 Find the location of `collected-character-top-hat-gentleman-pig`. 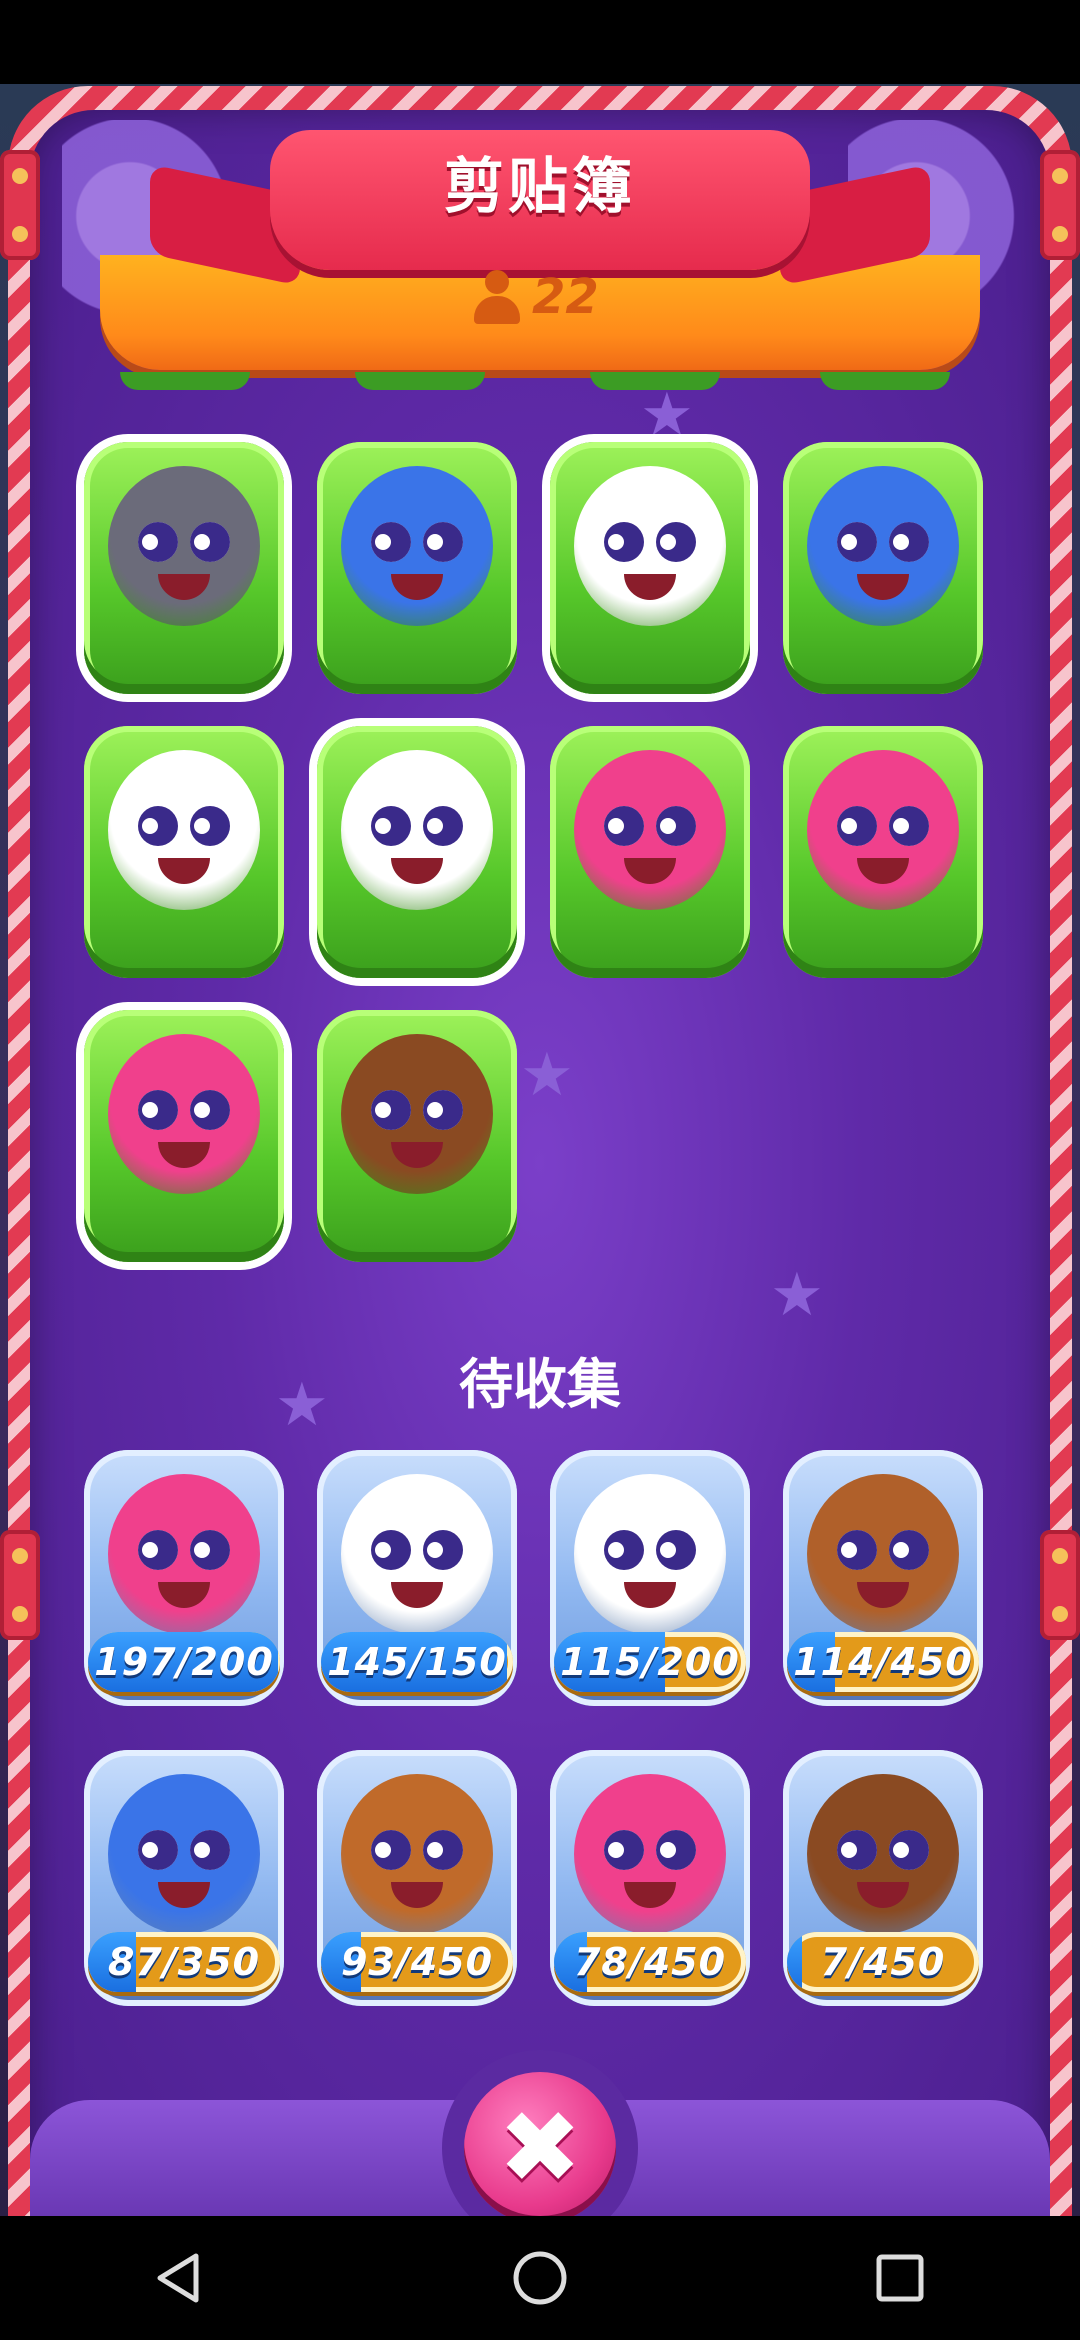

collected-character-top-hat-gentleman-pig is located at coordinates (184, 568).